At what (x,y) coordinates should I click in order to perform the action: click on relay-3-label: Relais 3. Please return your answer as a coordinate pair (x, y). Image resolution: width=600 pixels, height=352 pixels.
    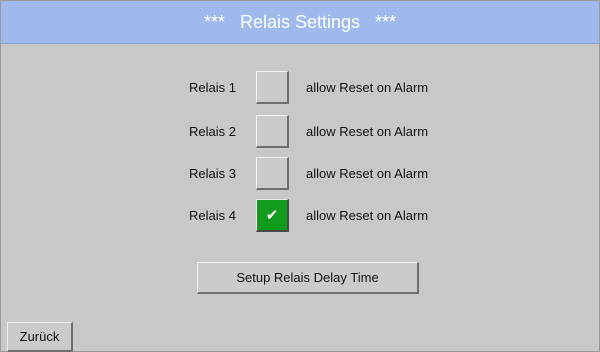
    Looking at the image, I should click on (212, 173).